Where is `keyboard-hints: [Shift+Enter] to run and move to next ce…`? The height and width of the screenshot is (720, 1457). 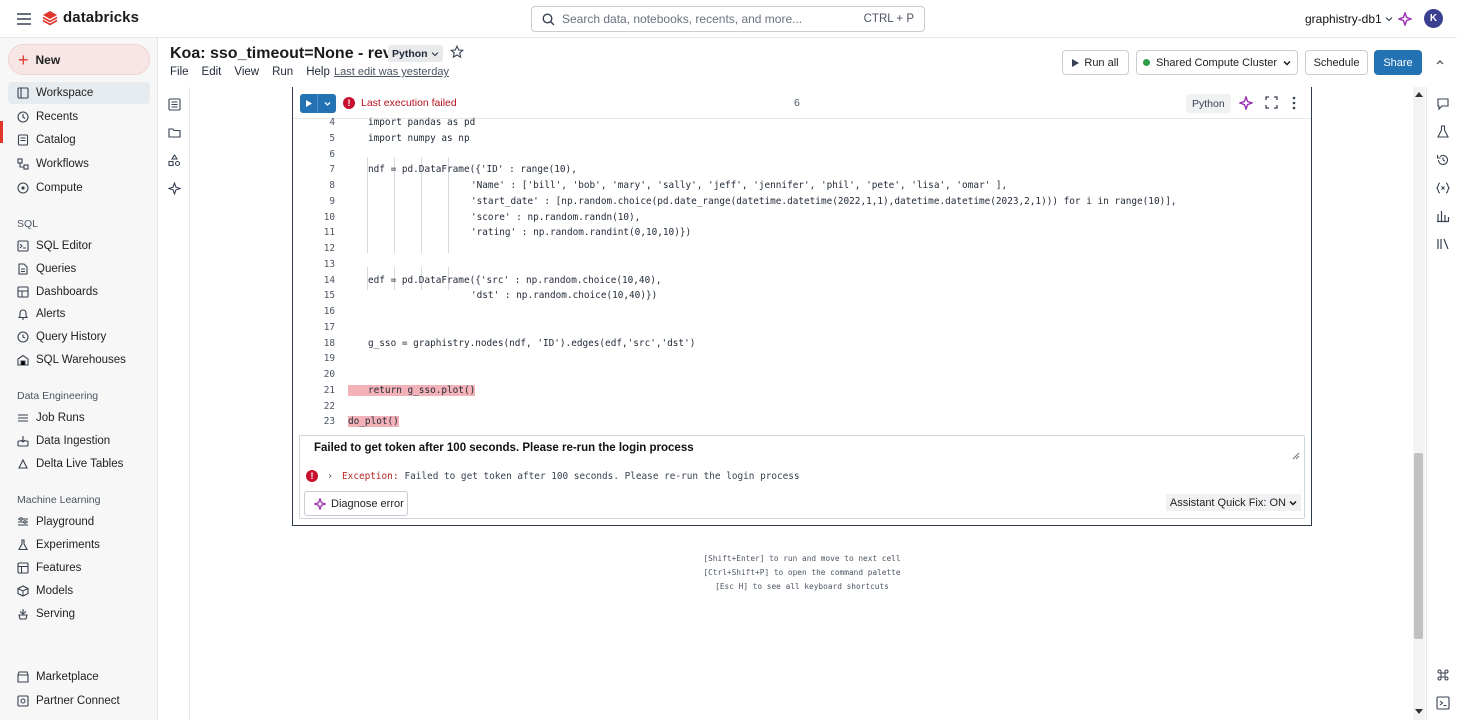 keyboard-hints: [Shift+Enter] to run and move to next ce… is located at coordinates (802, 573).